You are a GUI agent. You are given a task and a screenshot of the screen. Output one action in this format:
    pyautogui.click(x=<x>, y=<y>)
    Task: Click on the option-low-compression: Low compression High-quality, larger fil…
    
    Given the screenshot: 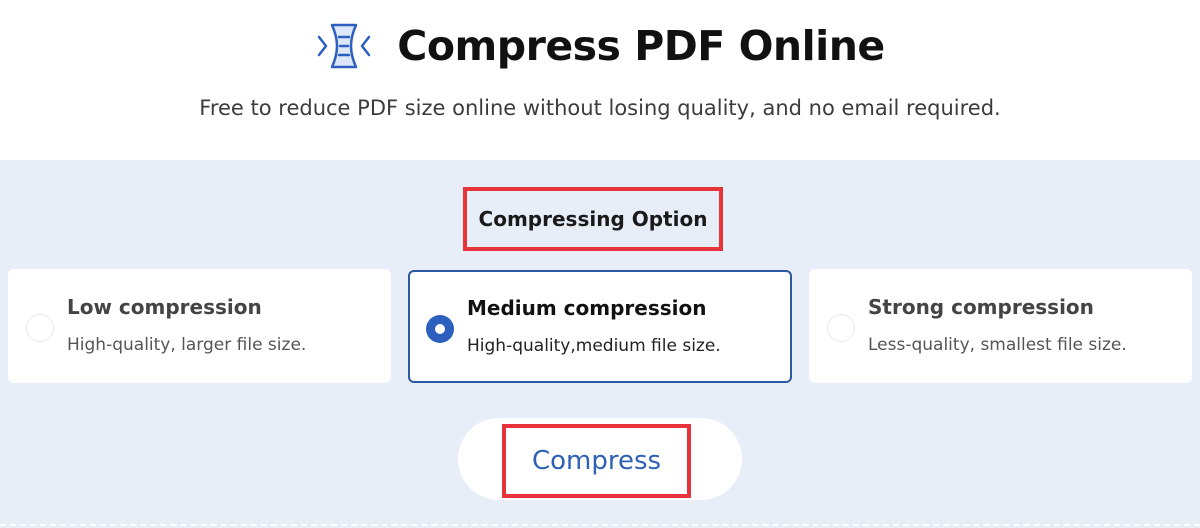 What is the action you would take?
    pyautogui.click(x=199, y=326)
    